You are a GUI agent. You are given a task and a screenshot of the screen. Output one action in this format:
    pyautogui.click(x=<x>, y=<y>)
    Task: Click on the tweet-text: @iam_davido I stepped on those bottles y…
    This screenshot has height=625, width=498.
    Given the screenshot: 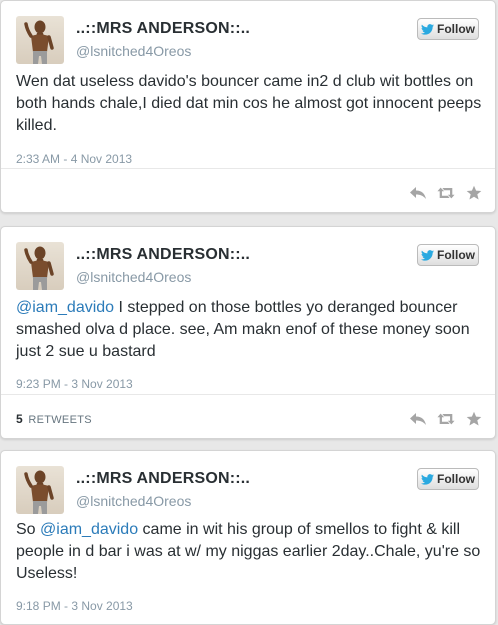 What is the action you would take?
    pyautogui.click(x=251, y=330)
    